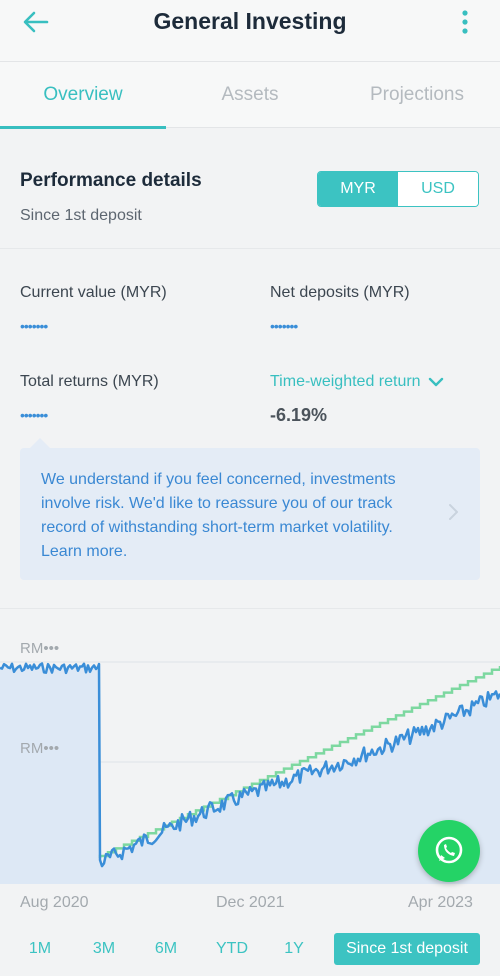  Describe the element at coordinates (81, 215) in the screenshot. I see `performance-subtitle: Since 1st deposit` at that location.